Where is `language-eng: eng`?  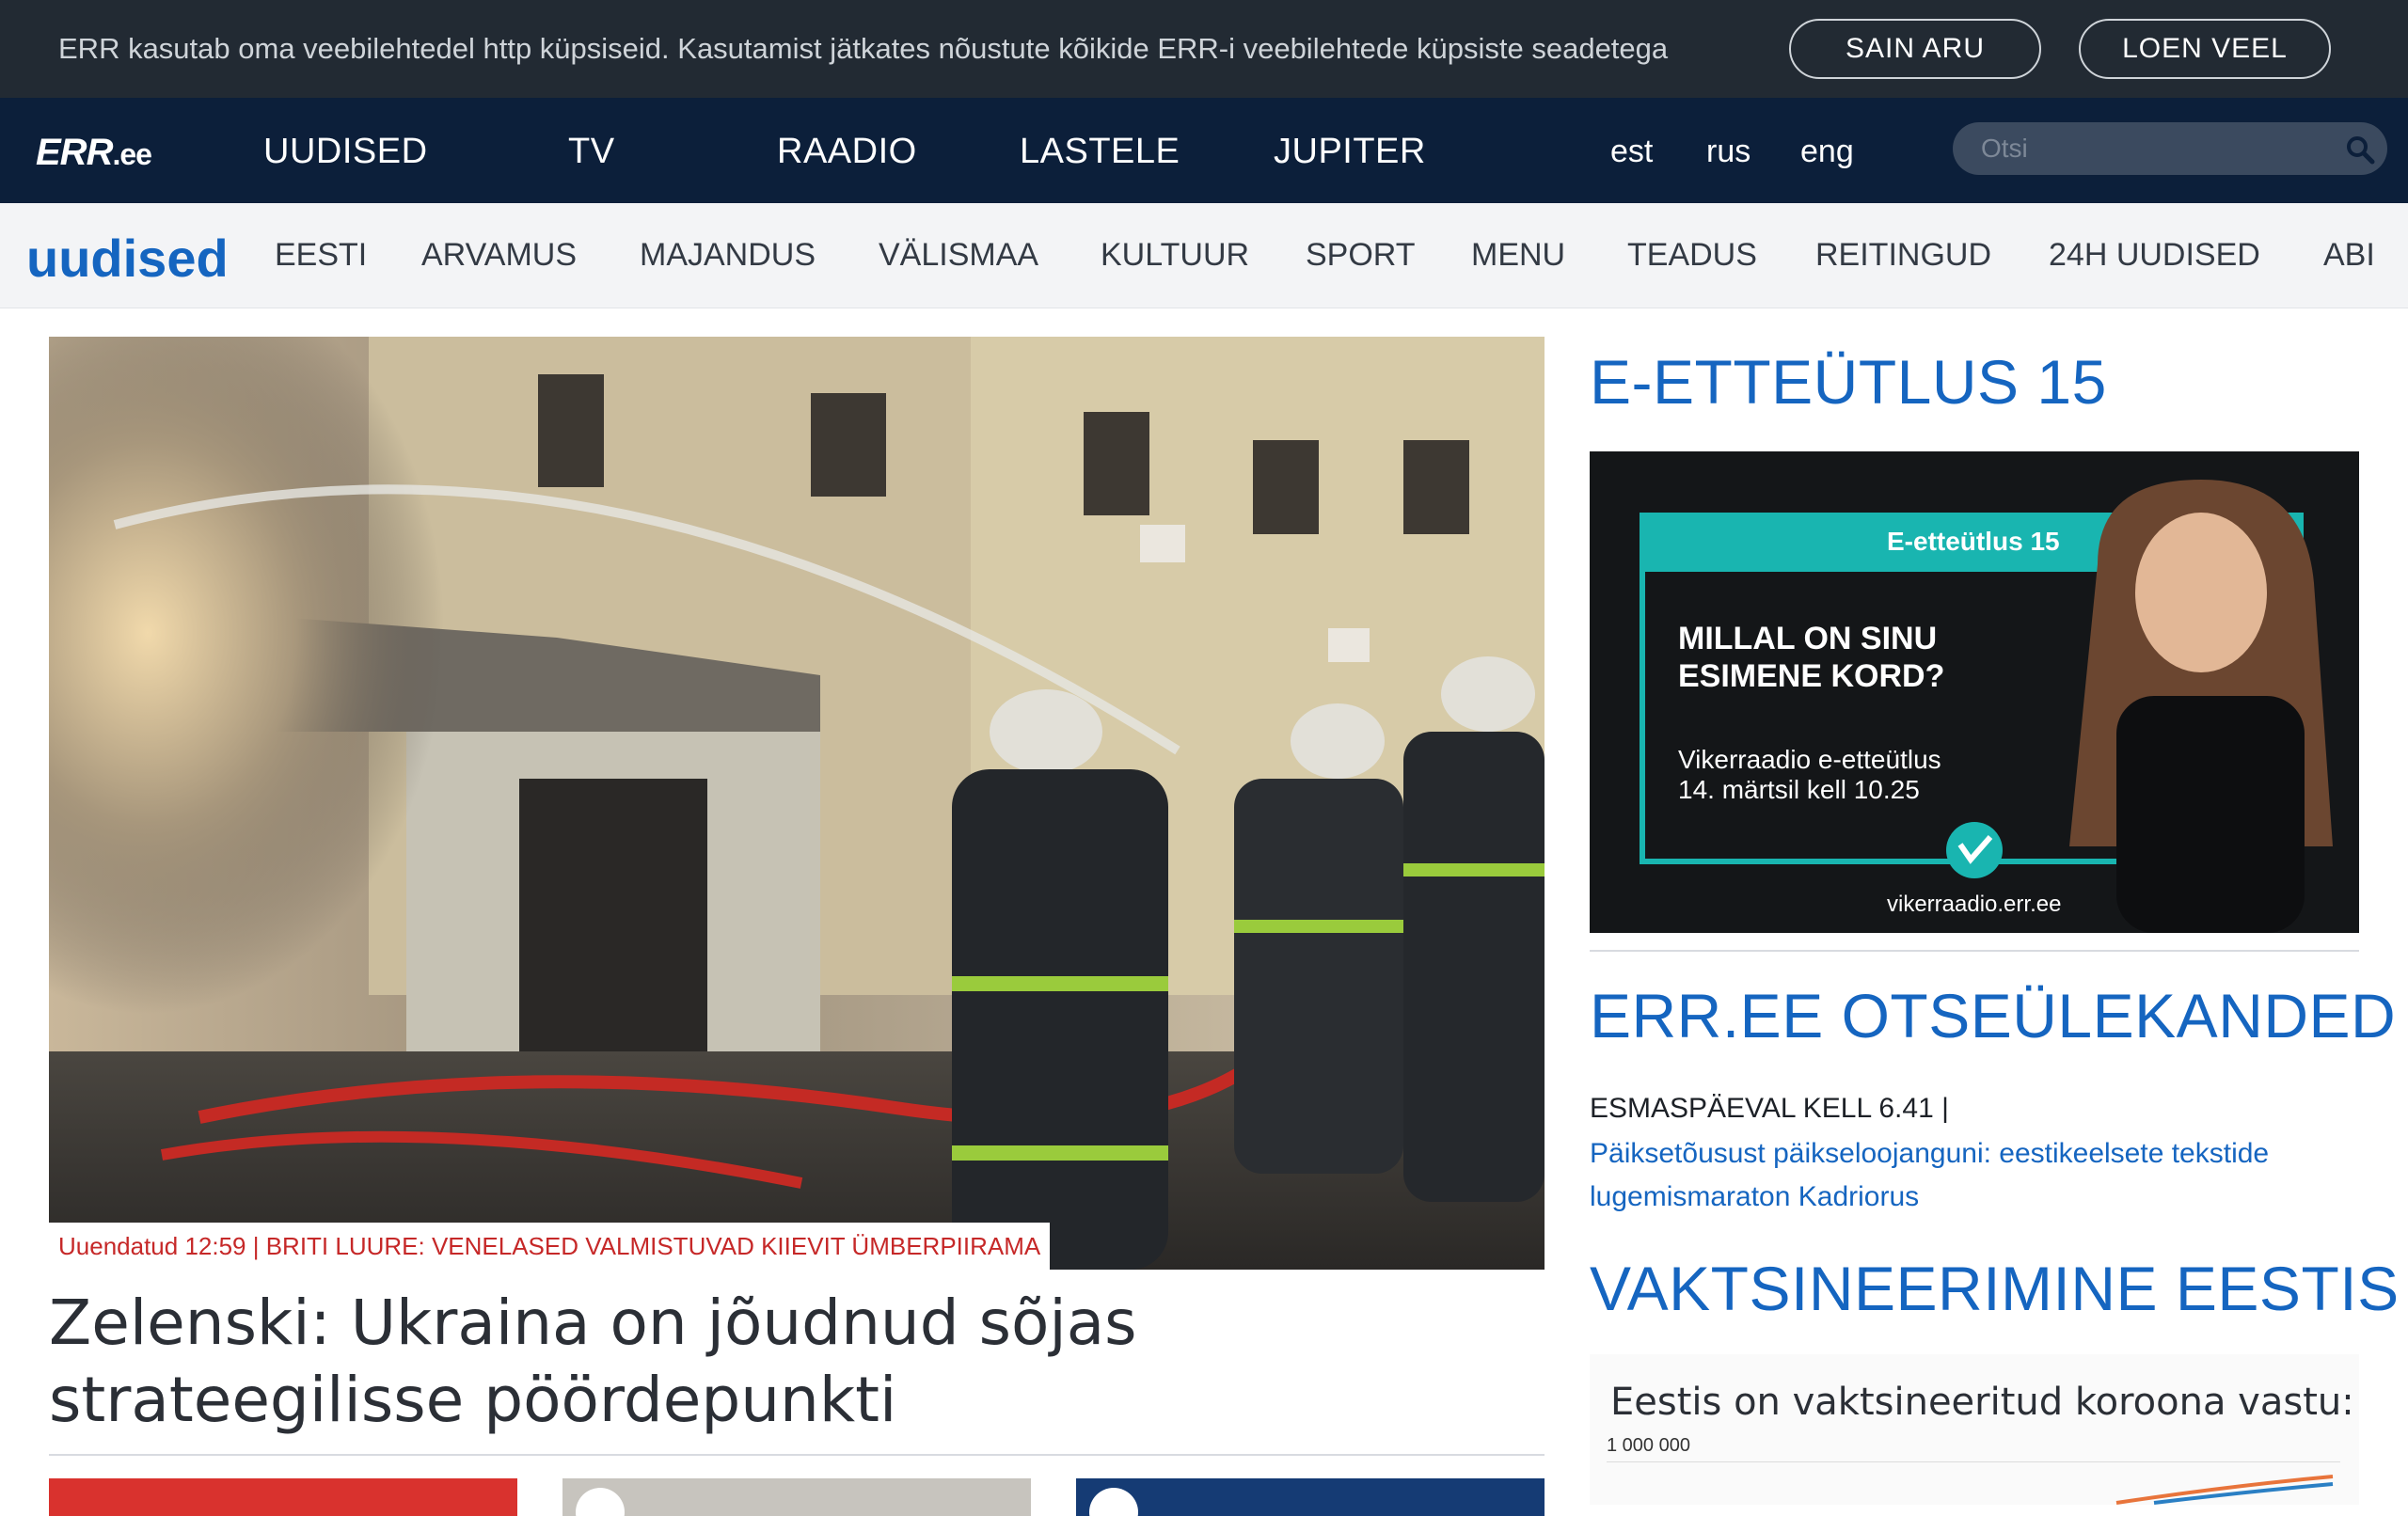
language-eng: eng is located at coordinates (1827, 152).